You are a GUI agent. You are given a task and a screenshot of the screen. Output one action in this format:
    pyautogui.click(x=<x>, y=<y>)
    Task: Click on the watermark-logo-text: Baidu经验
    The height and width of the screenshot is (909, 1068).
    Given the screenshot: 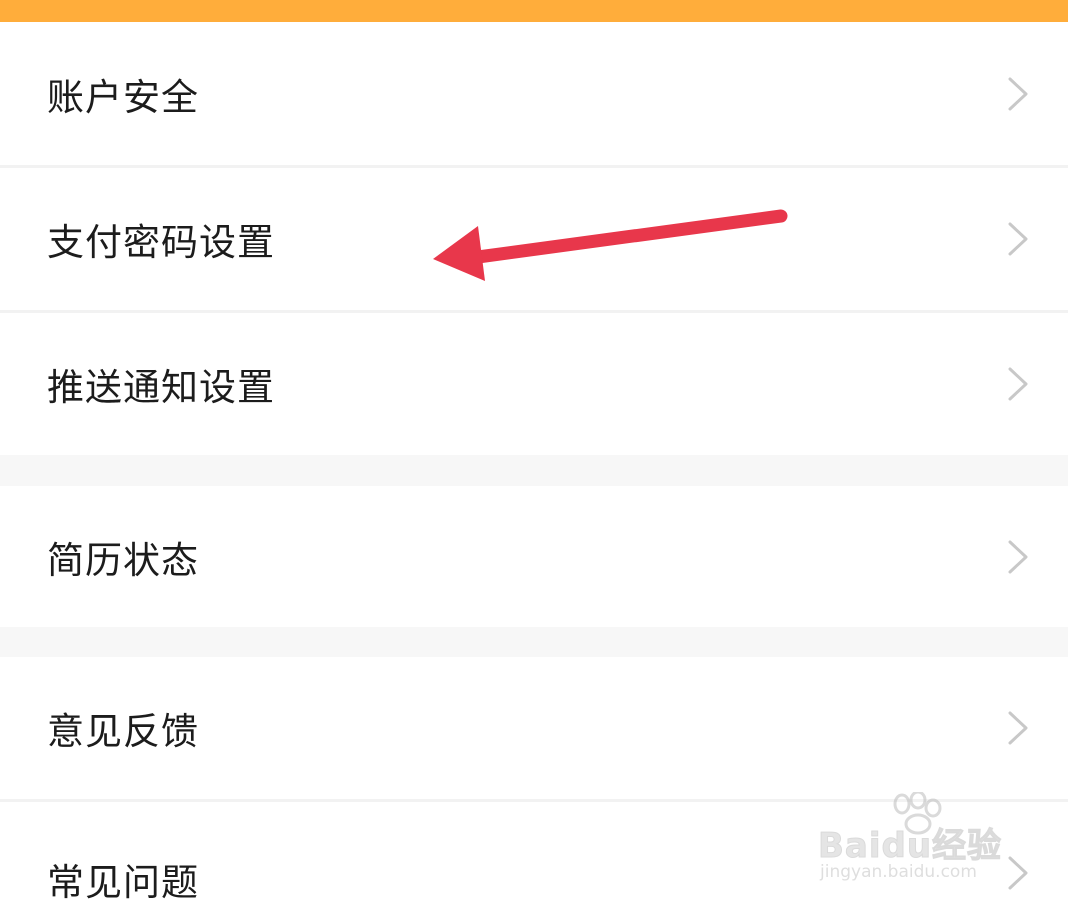 What is the action you would take?
    pyautogui.click(x=910, y=846)
    